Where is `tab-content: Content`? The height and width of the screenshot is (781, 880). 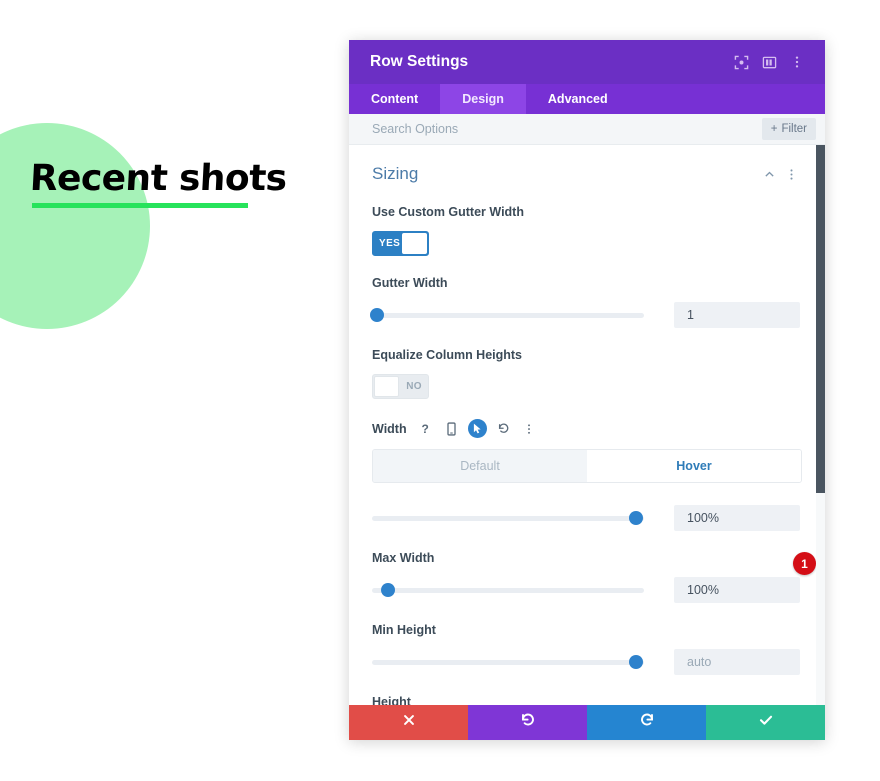 tab-content: Content is located at coordinates (394, 99).